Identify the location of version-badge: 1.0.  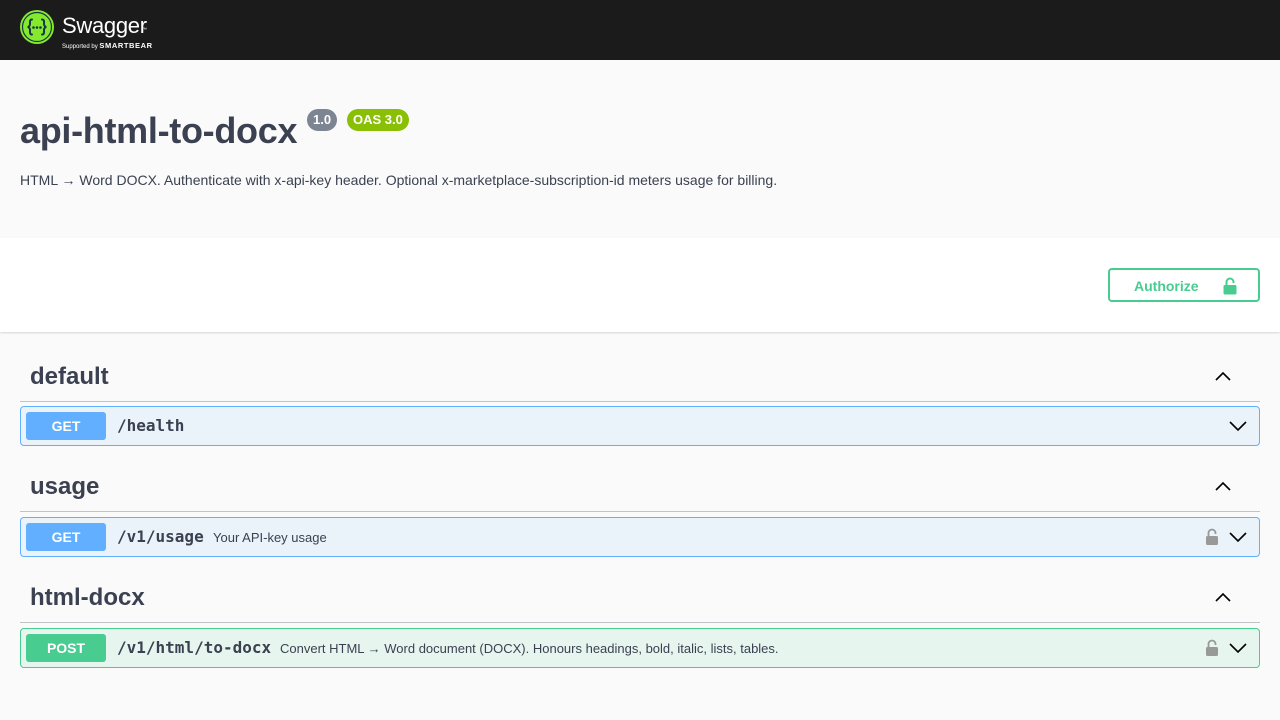
(322, 120).